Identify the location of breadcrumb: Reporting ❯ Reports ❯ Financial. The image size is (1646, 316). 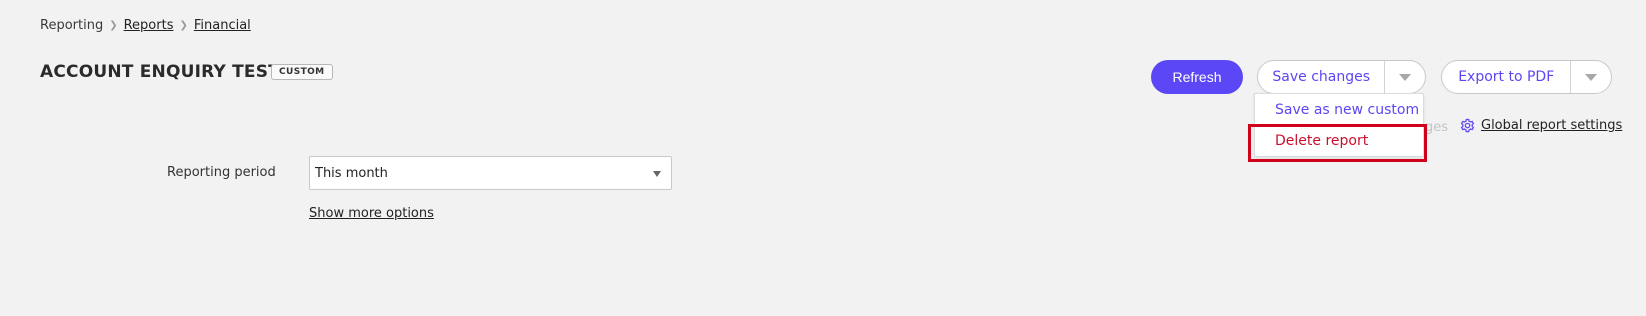
(145, 25).